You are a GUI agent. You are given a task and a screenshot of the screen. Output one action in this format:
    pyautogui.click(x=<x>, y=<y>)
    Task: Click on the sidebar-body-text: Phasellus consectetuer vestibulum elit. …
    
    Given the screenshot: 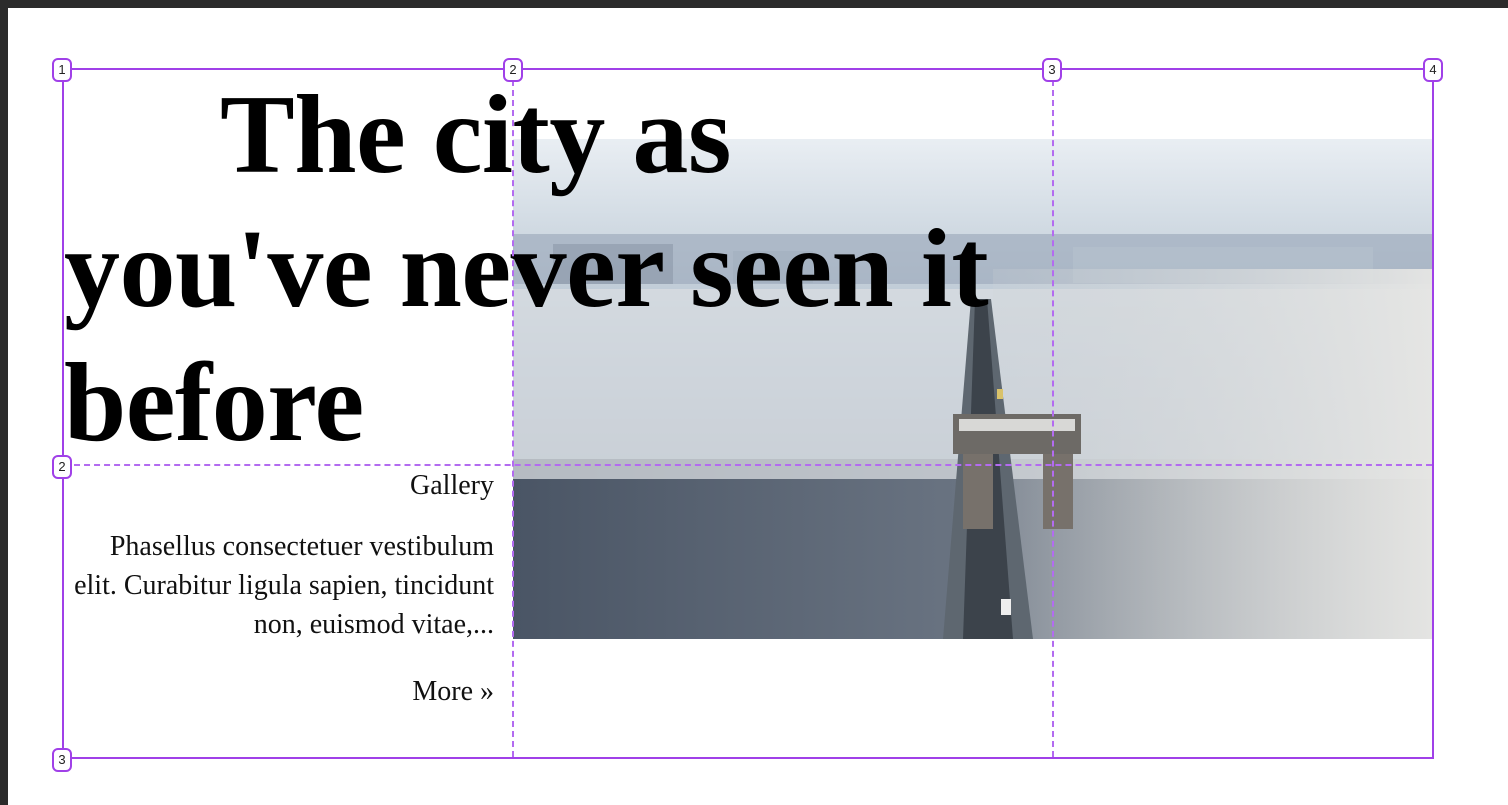 What is the action you would take?
    pyautogui.click(x=284, y=585)
    